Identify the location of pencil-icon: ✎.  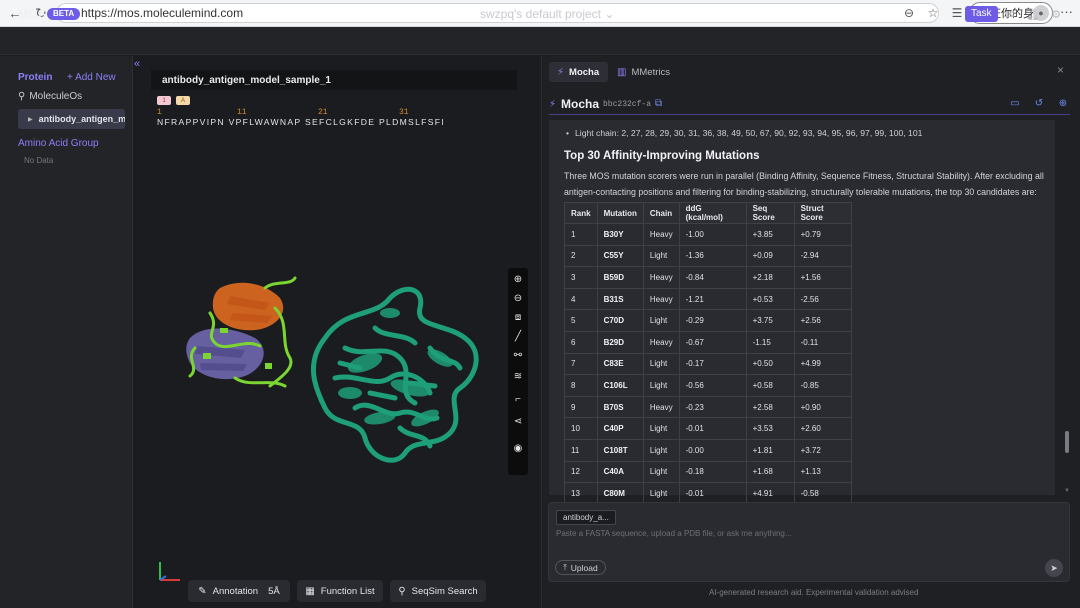
(202, 591).